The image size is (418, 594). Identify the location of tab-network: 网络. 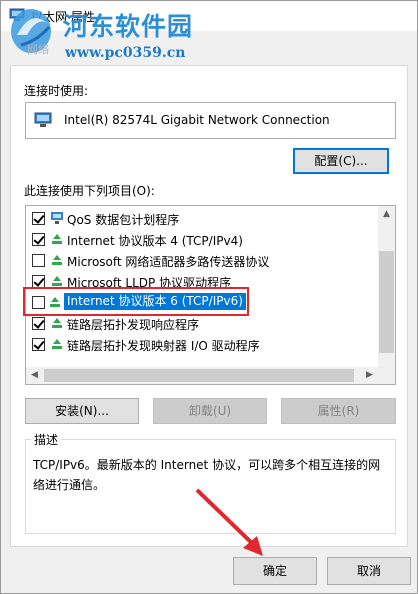
(38, 49).